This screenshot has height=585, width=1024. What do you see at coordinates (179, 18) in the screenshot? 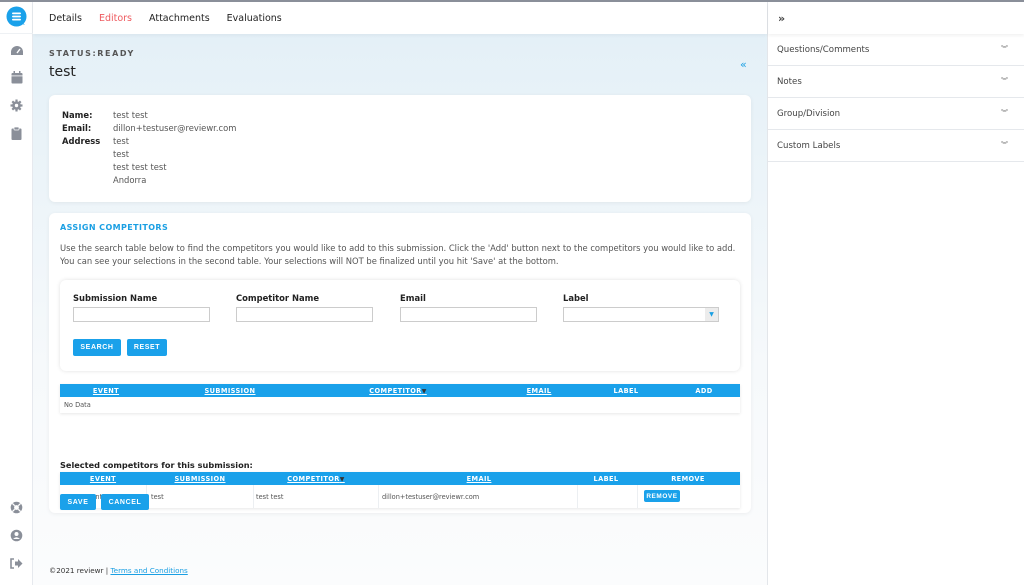
I see `tab-attachments: Attachments` at bounding box center [179, 18].